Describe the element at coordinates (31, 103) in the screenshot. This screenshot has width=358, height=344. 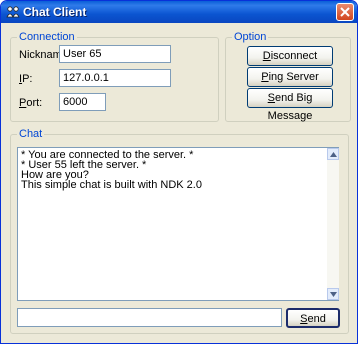
I see `port-label: Port:` at that location.